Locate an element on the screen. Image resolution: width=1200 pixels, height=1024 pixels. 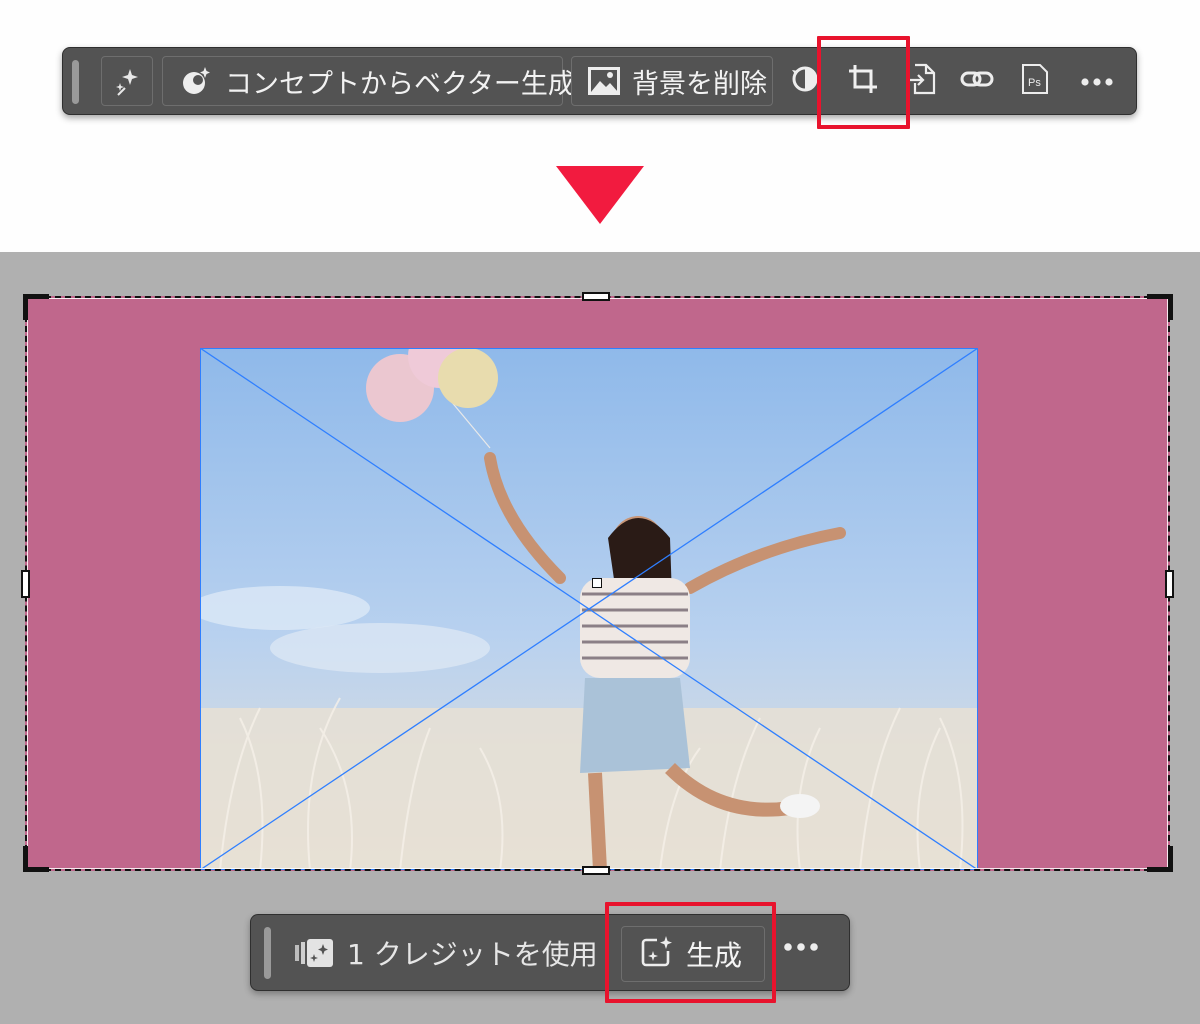
resize-handle-top-right is located at coordinates (1160, 307).